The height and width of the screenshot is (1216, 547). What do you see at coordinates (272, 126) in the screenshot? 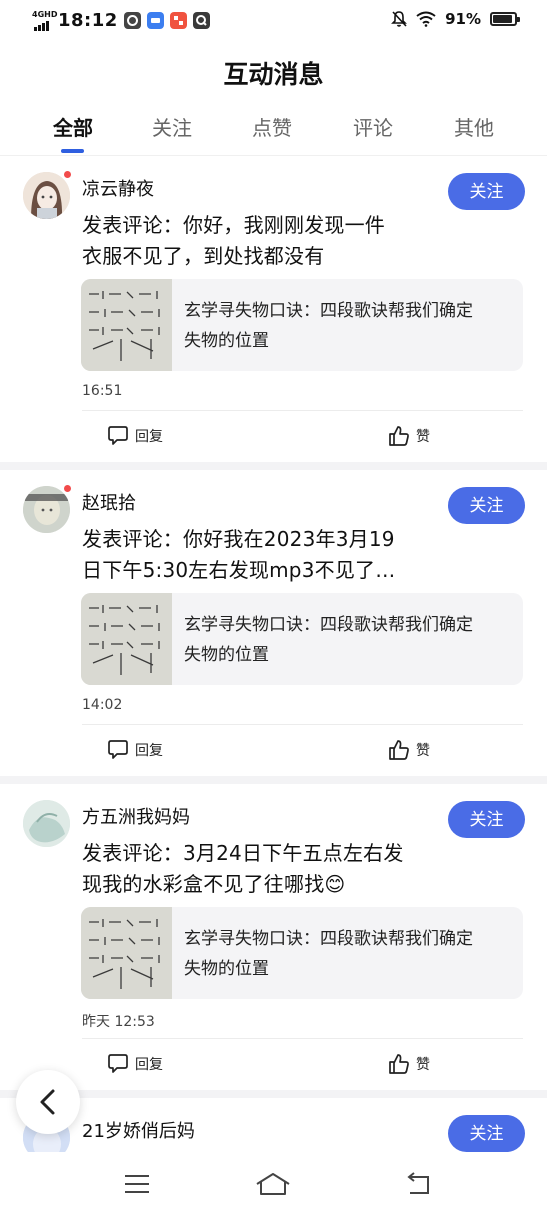
I see `tab-likes: 点赞` at bounding box center [272, 126].